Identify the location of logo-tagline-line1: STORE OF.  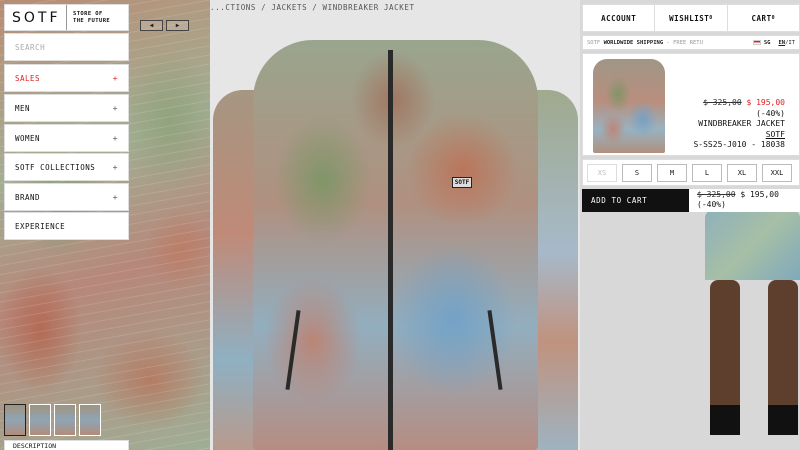
(88, 13).